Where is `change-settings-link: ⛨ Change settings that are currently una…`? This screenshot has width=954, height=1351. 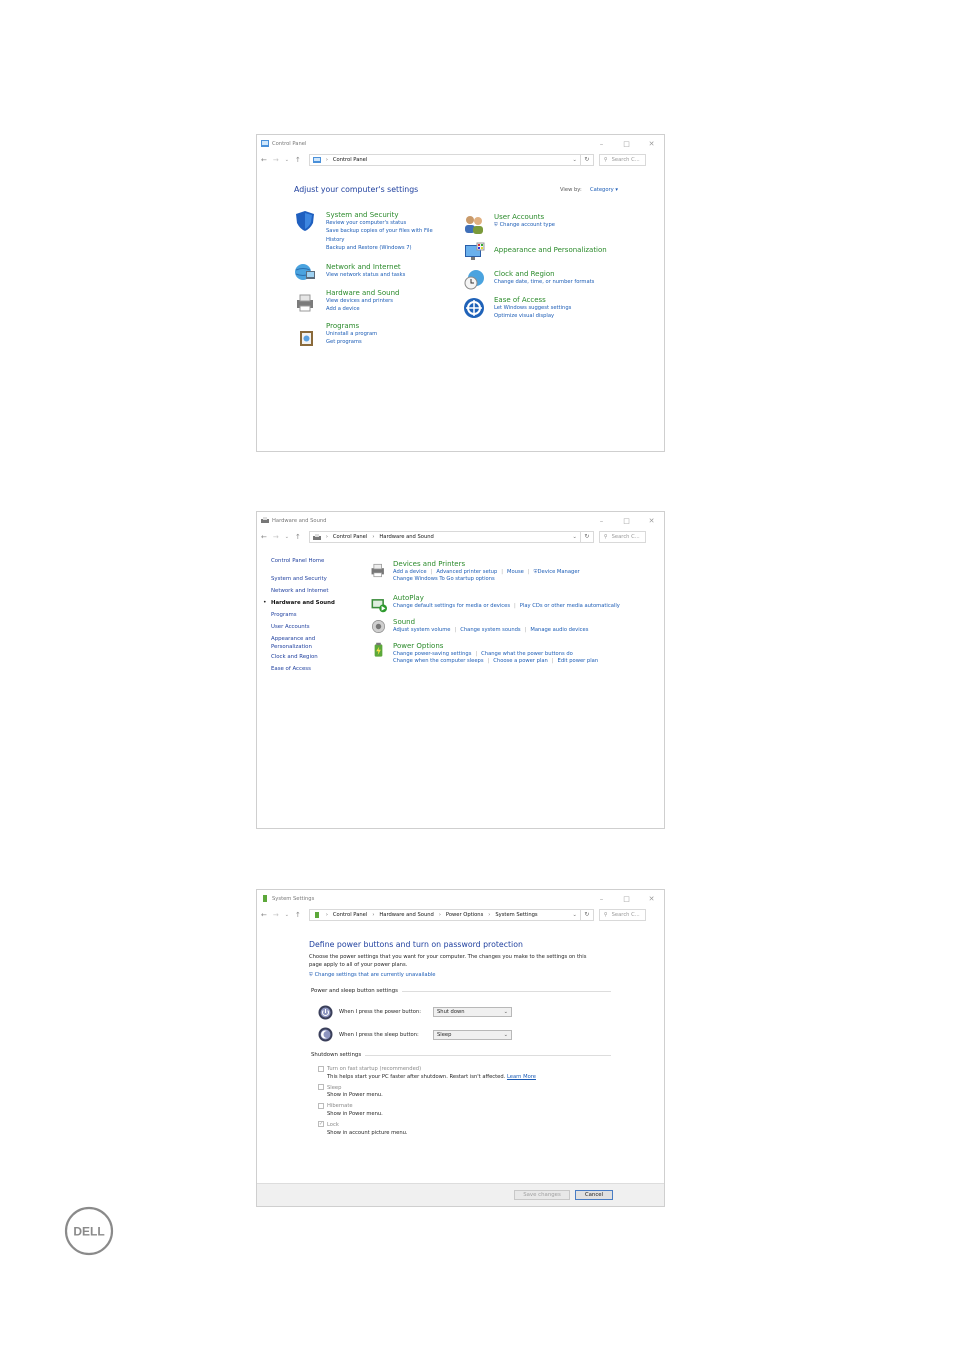
change-settings-link: ⛨ Change settings that are currently una… is located at coordinates (372, 975).